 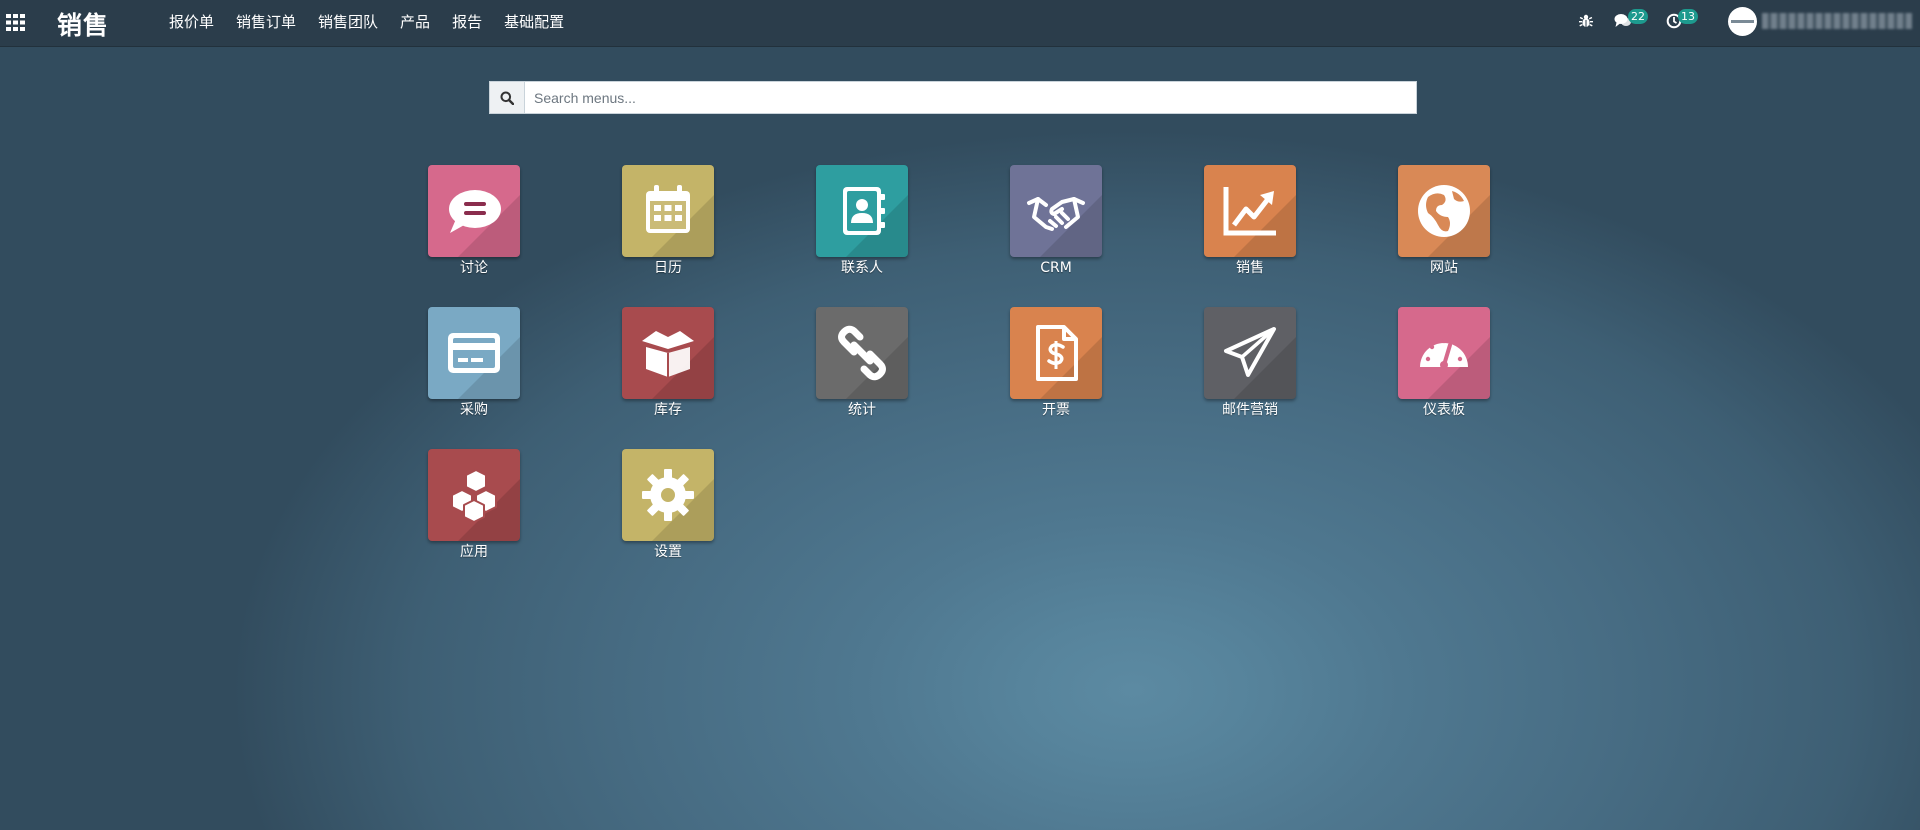 I want to click on app-icon-website, so click(x=1444, y=211).